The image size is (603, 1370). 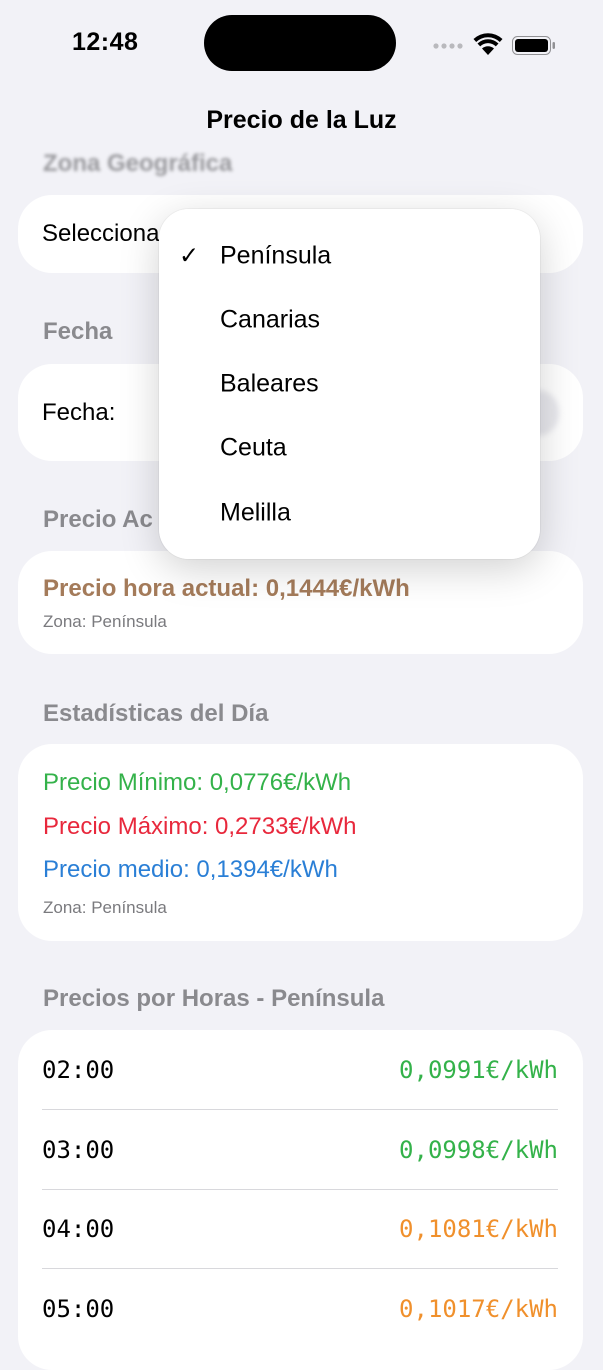 What do you see at coordinates (300, 1070) in the screenshot?
I see `table-row: 02:00 0,0991€/kWh` at bounding box center [300, 1070].